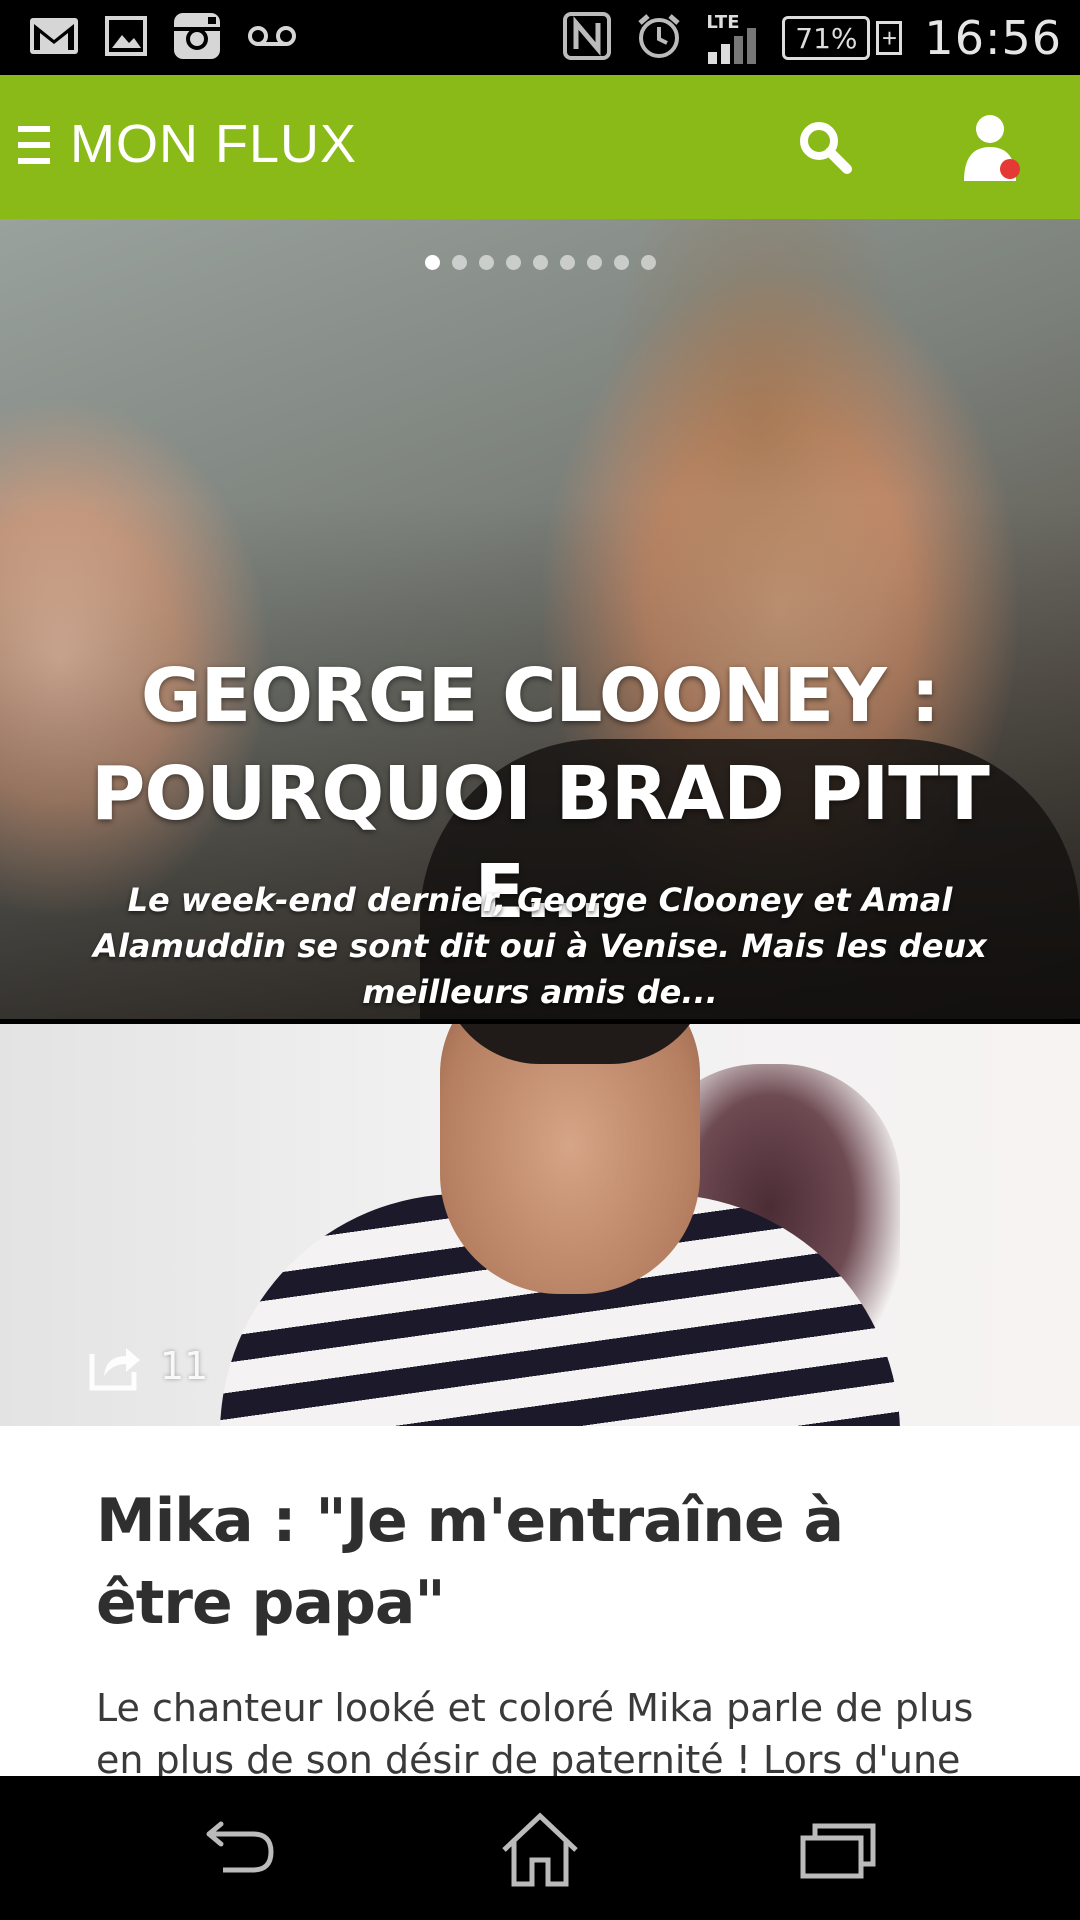  I want to click on gallery-icon, so click(126, 38).